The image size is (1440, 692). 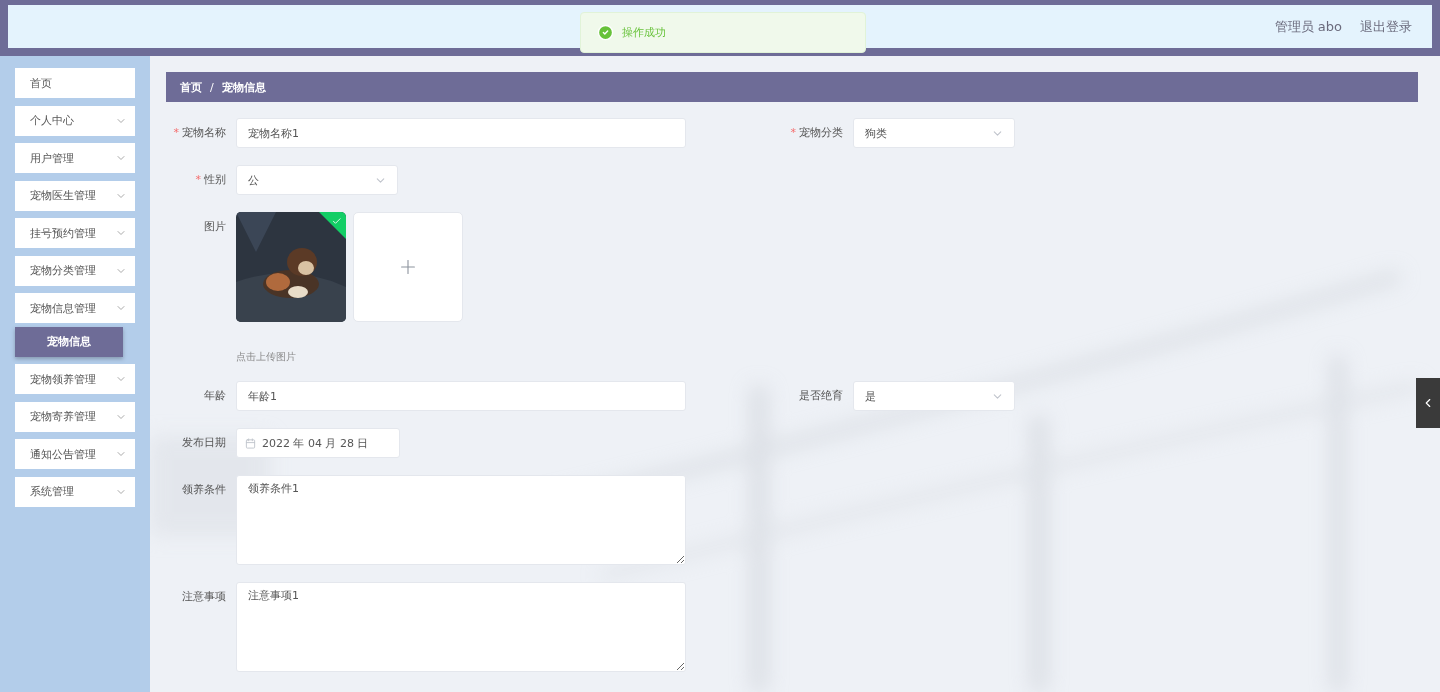 I want to click on user-label: 管理员 abo, so click(x=1308, y=26).